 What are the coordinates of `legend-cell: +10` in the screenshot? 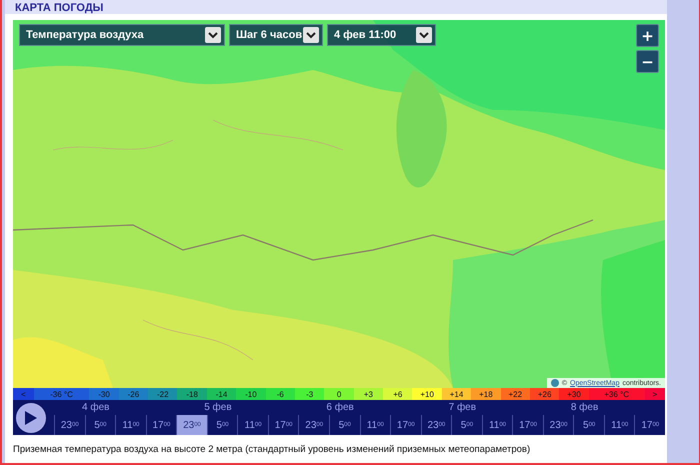 It's located at (427, 394).